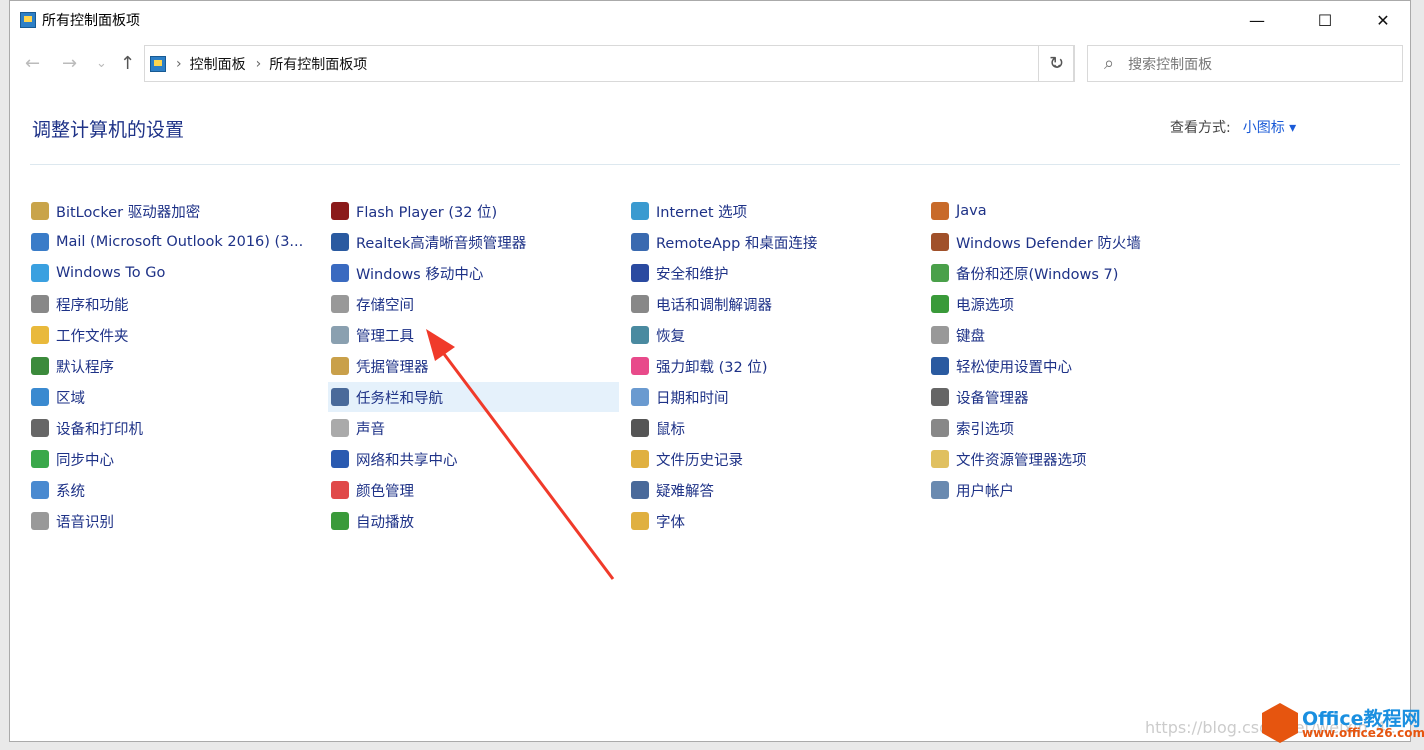 The width and height of the screenshot is (1424, 750). What do you see at coordinates (1363, 733) in the screenshot?
I see `watermark-site: www.office26.com` at bounding box center [1363, 733].